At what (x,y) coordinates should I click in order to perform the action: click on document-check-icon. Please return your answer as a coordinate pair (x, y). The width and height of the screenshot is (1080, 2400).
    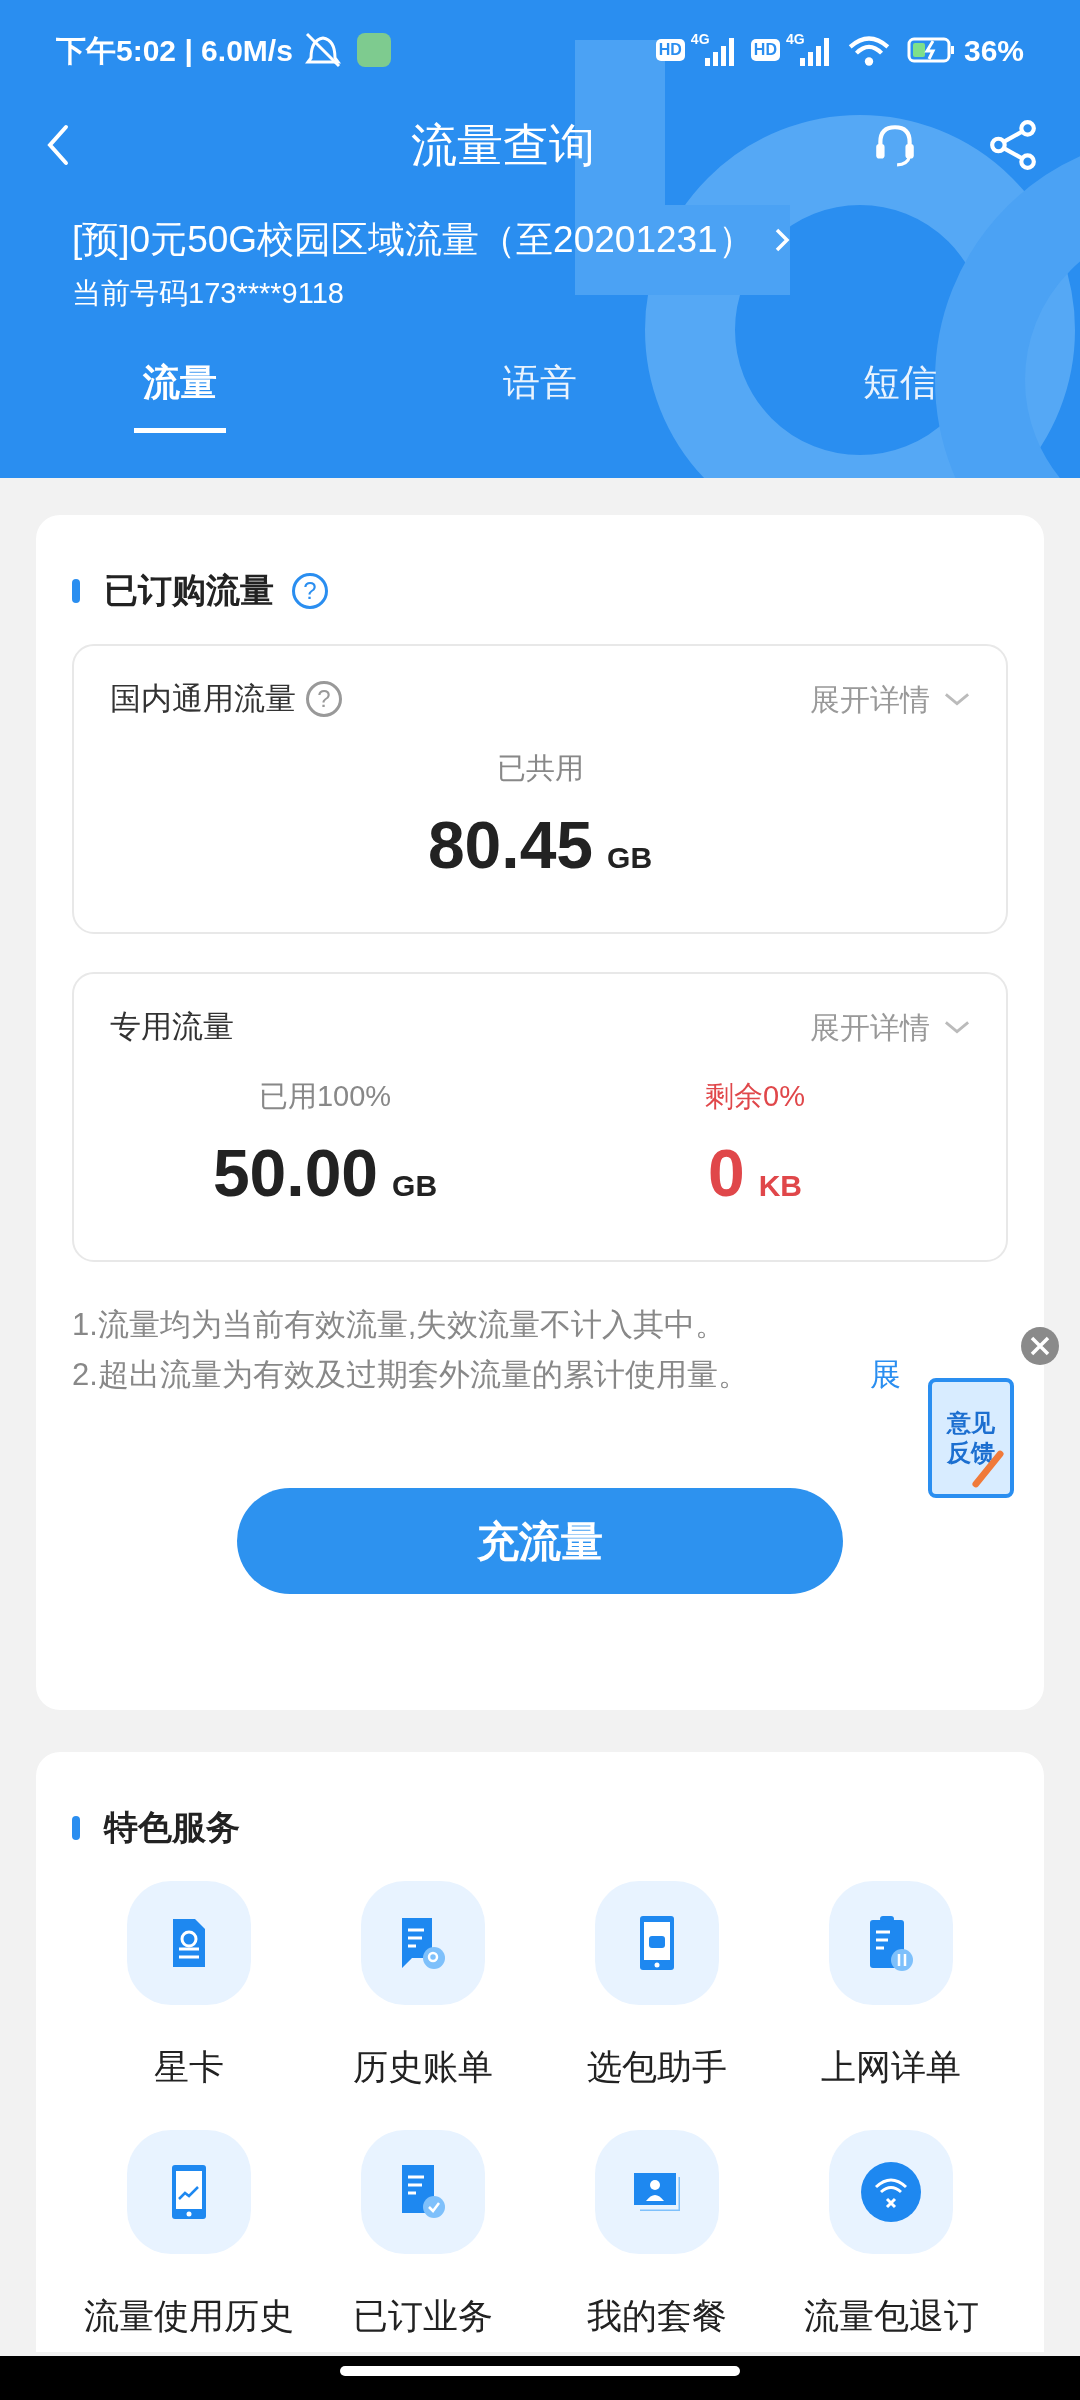
    Looking at the image, I should click on (423, 2191).